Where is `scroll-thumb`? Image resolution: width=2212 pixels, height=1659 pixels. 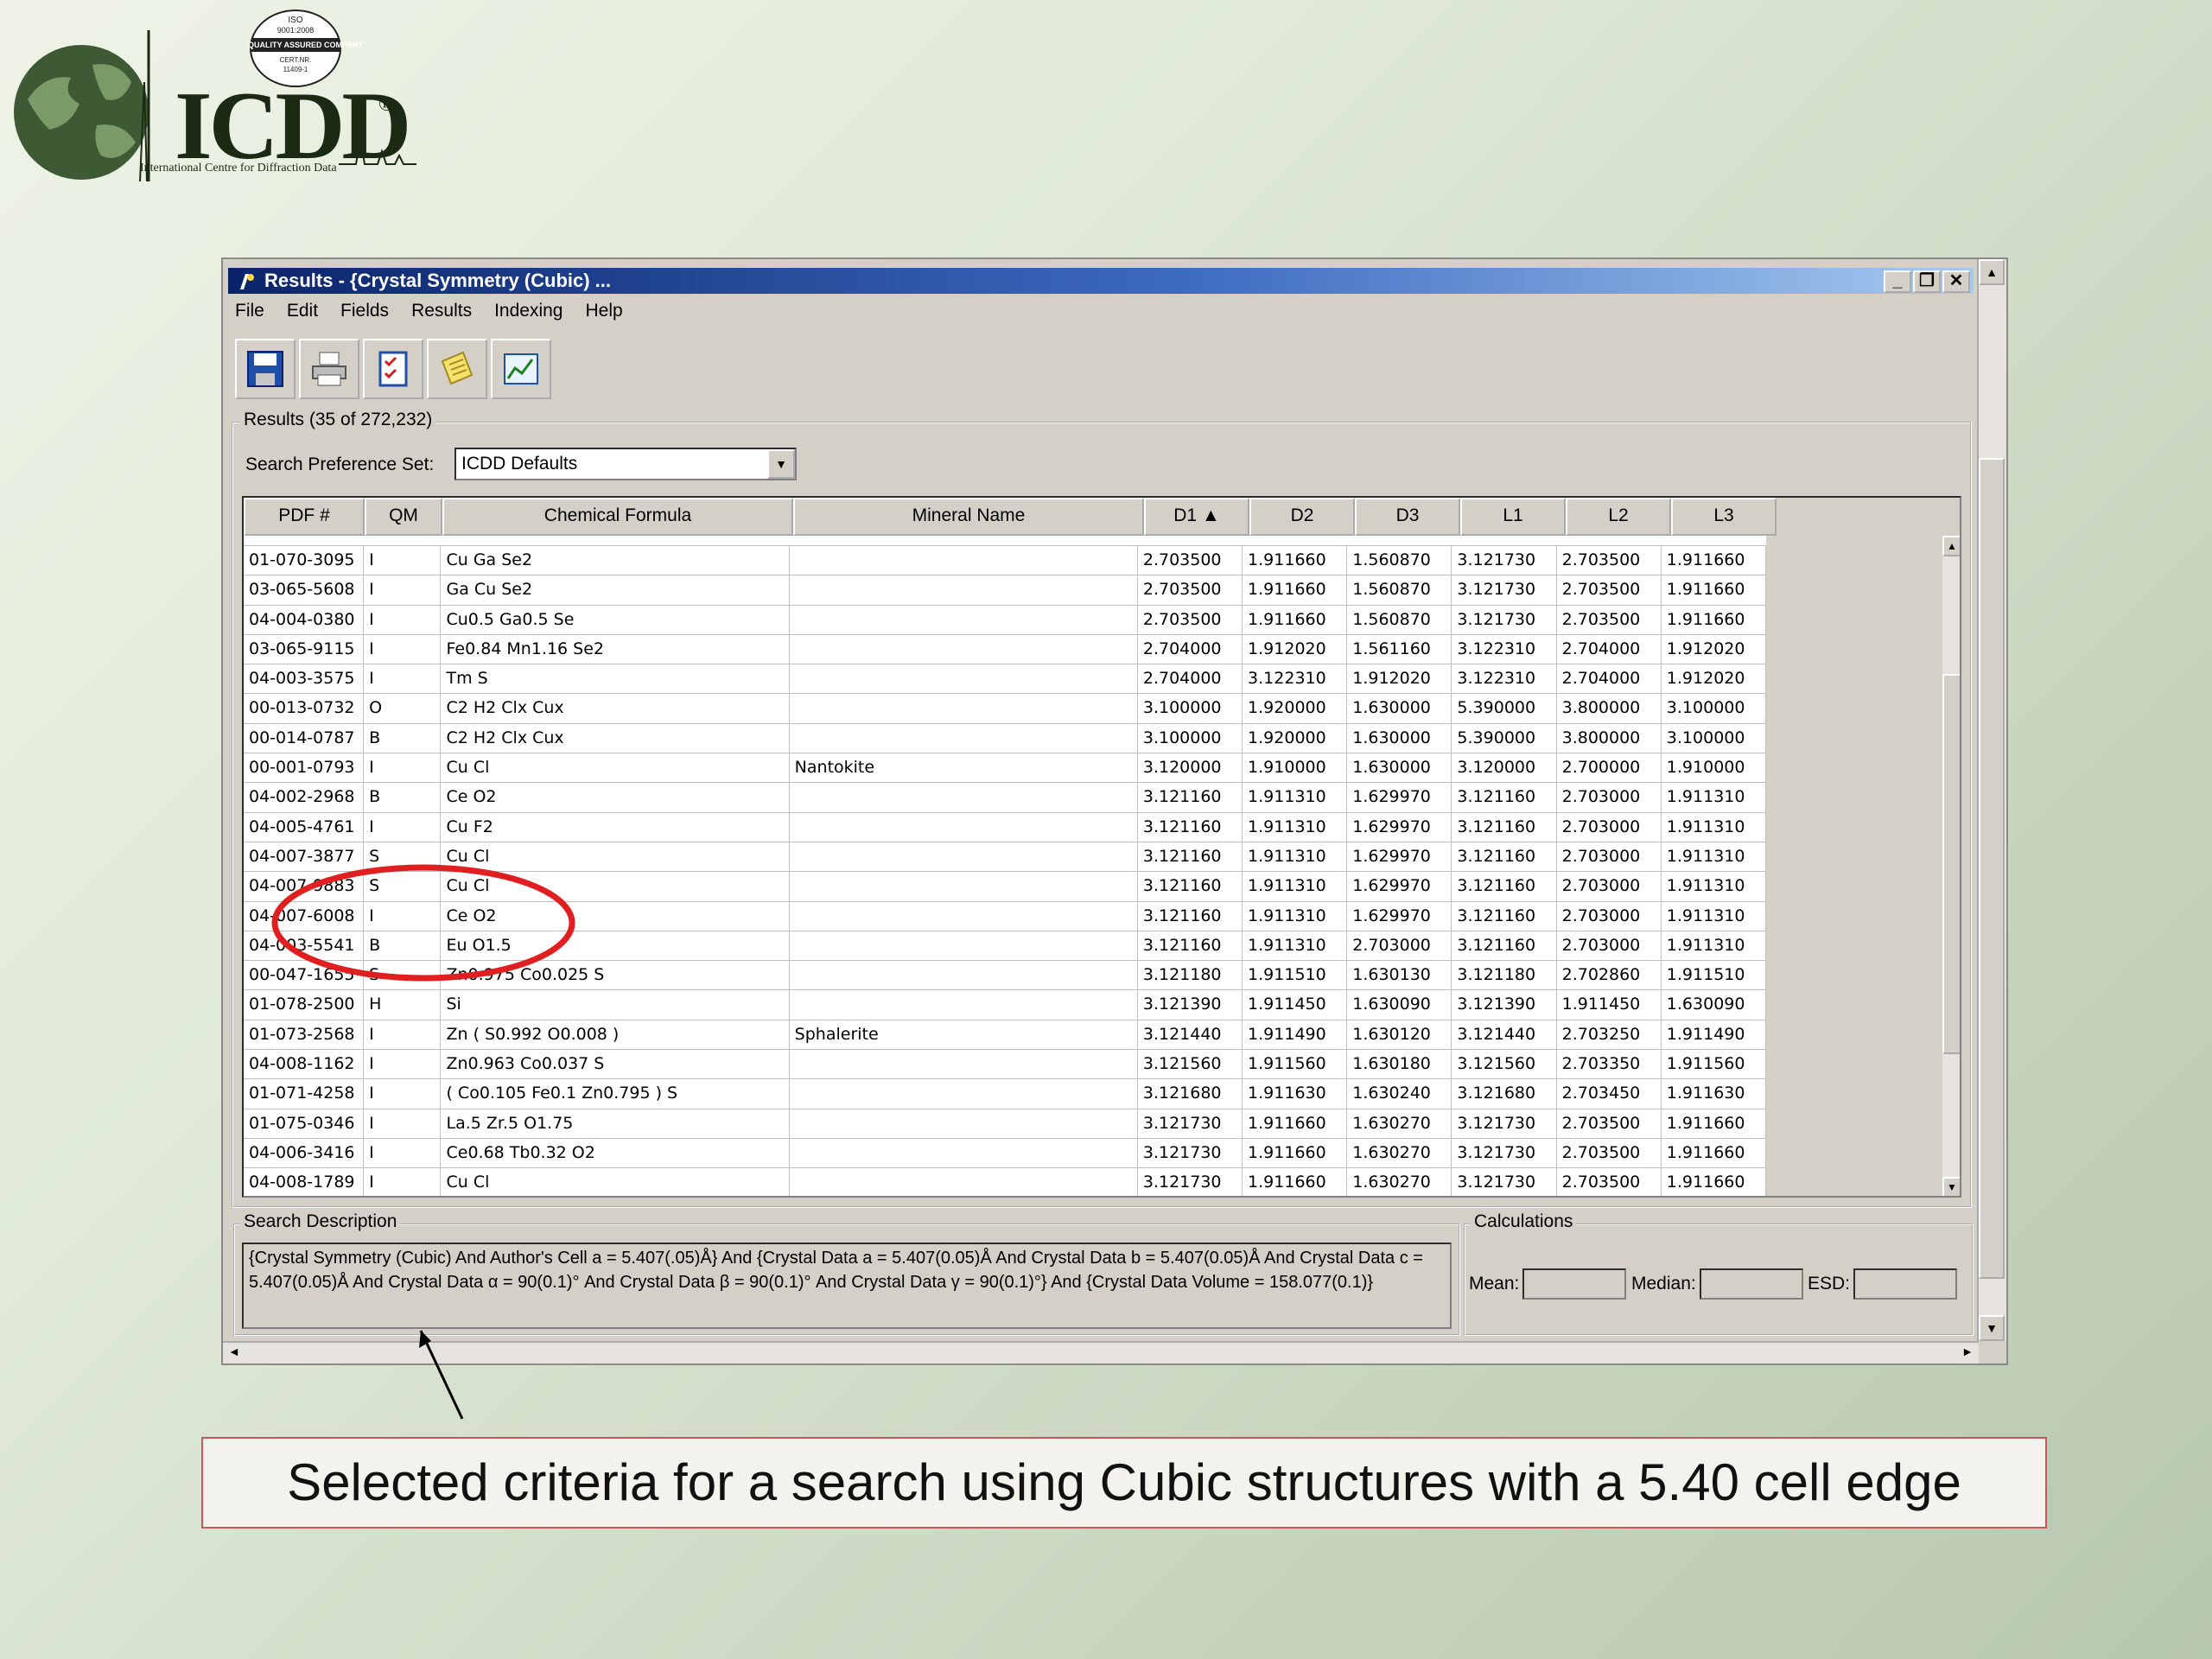
scroll-thumb is located at coordinates (1951, 864).